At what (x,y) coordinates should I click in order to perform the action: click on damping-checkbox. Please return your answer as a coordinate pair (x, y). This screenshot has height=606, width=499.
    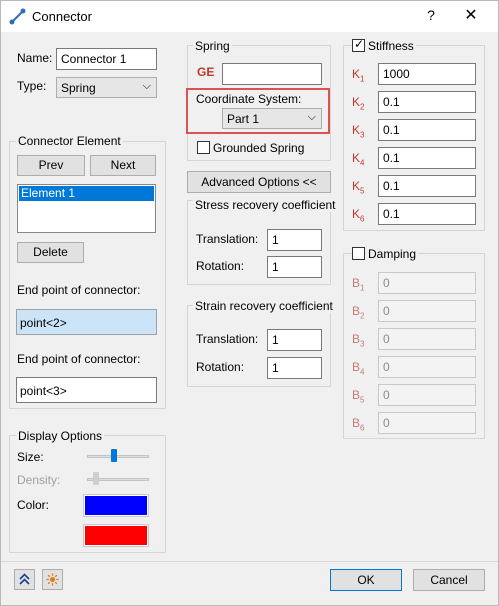
    Looking at the image, I should click on (358, 253).